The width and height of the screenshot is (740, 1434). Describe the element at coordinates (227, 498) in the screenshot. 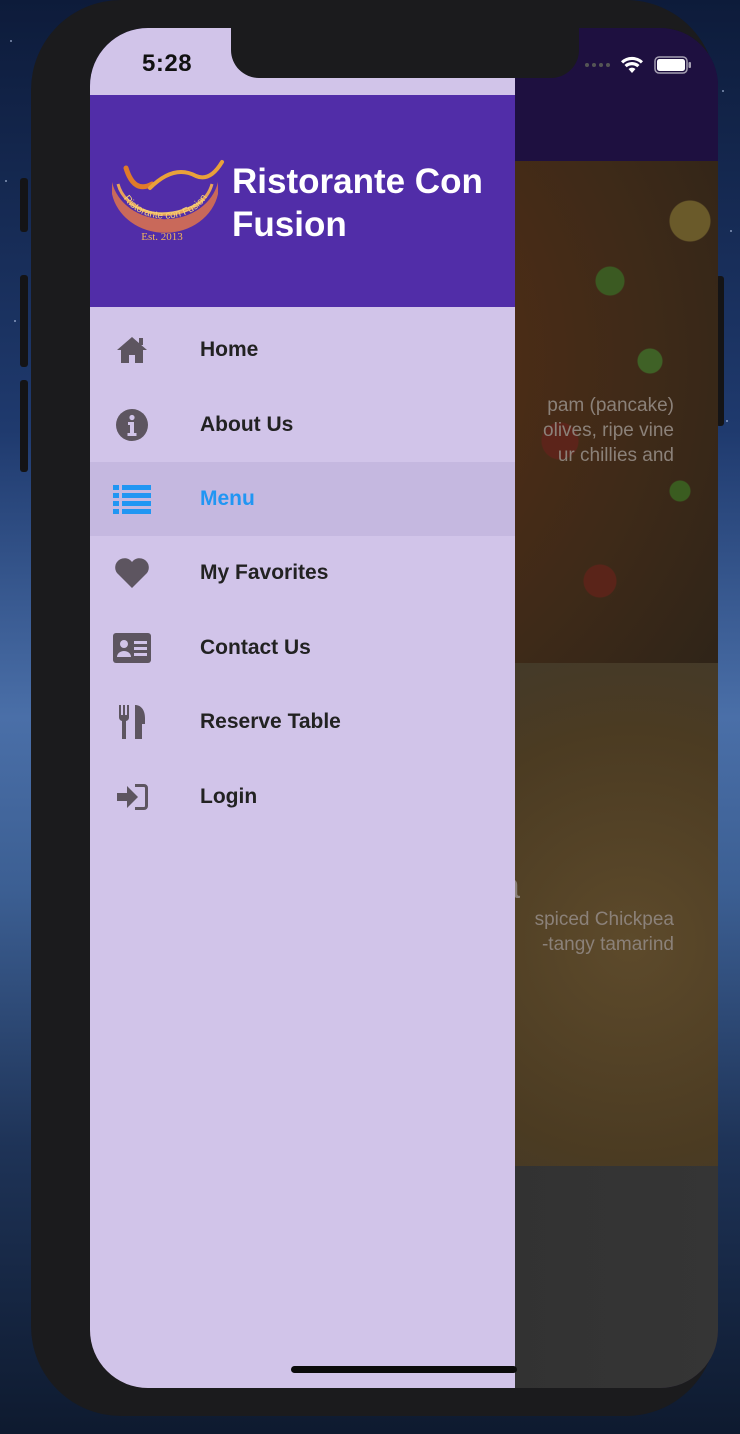

I see `drawer-item-label: Menu` at that location.